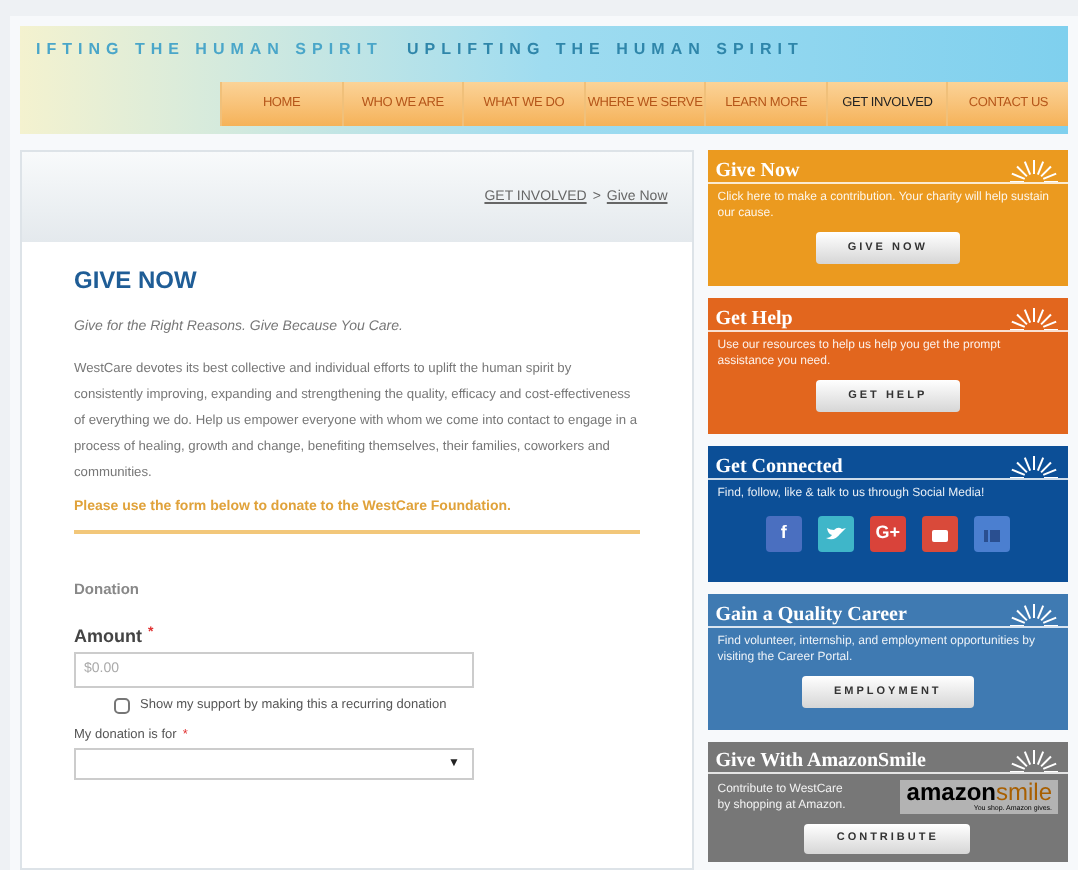  What do you see at coordinates (820, 761) in the screenshot?
I see `card-title: Give With AmazonSmile` at bounding box center [820, 761].